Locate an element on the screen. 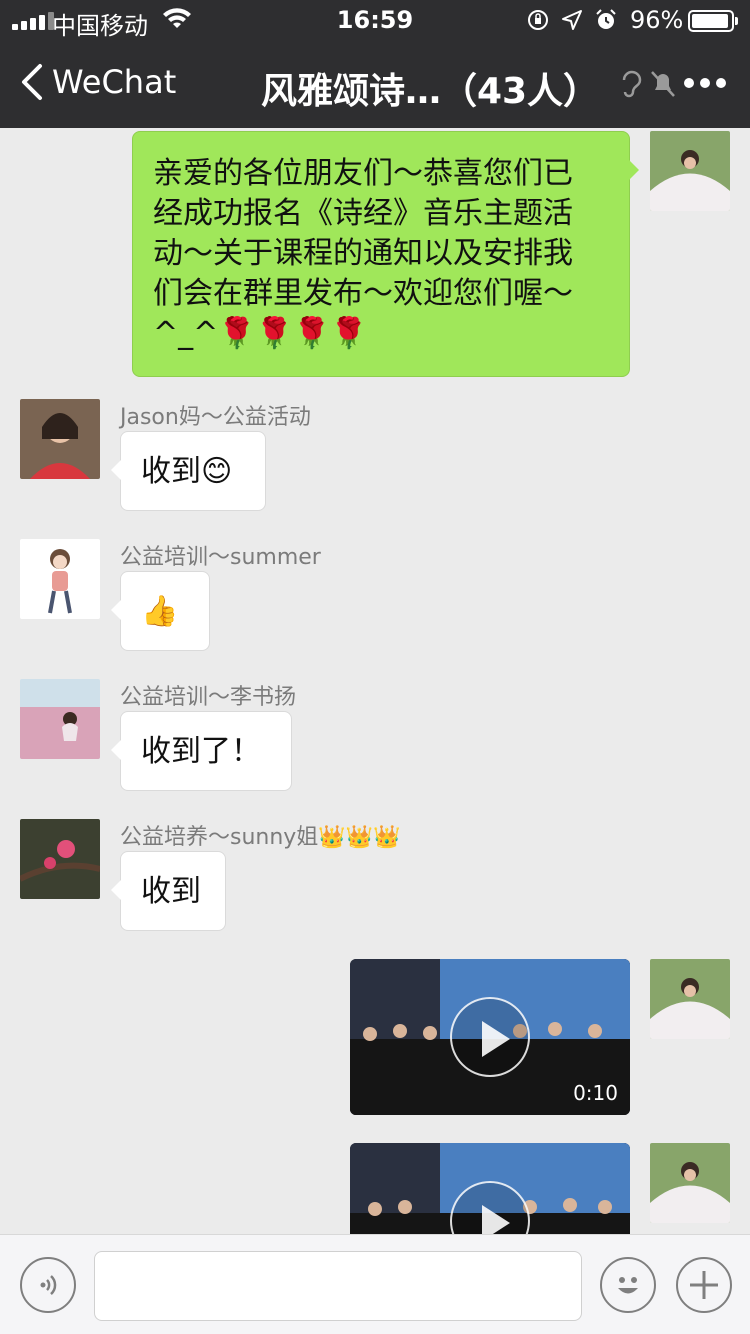  emoji-button is located at coordinates (628, 1285).